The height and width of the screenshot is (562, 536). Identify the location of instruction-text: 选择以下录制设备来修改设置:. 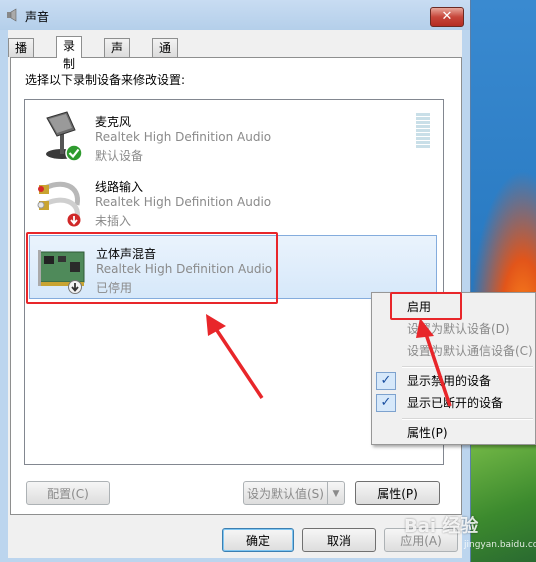
(105, 80).